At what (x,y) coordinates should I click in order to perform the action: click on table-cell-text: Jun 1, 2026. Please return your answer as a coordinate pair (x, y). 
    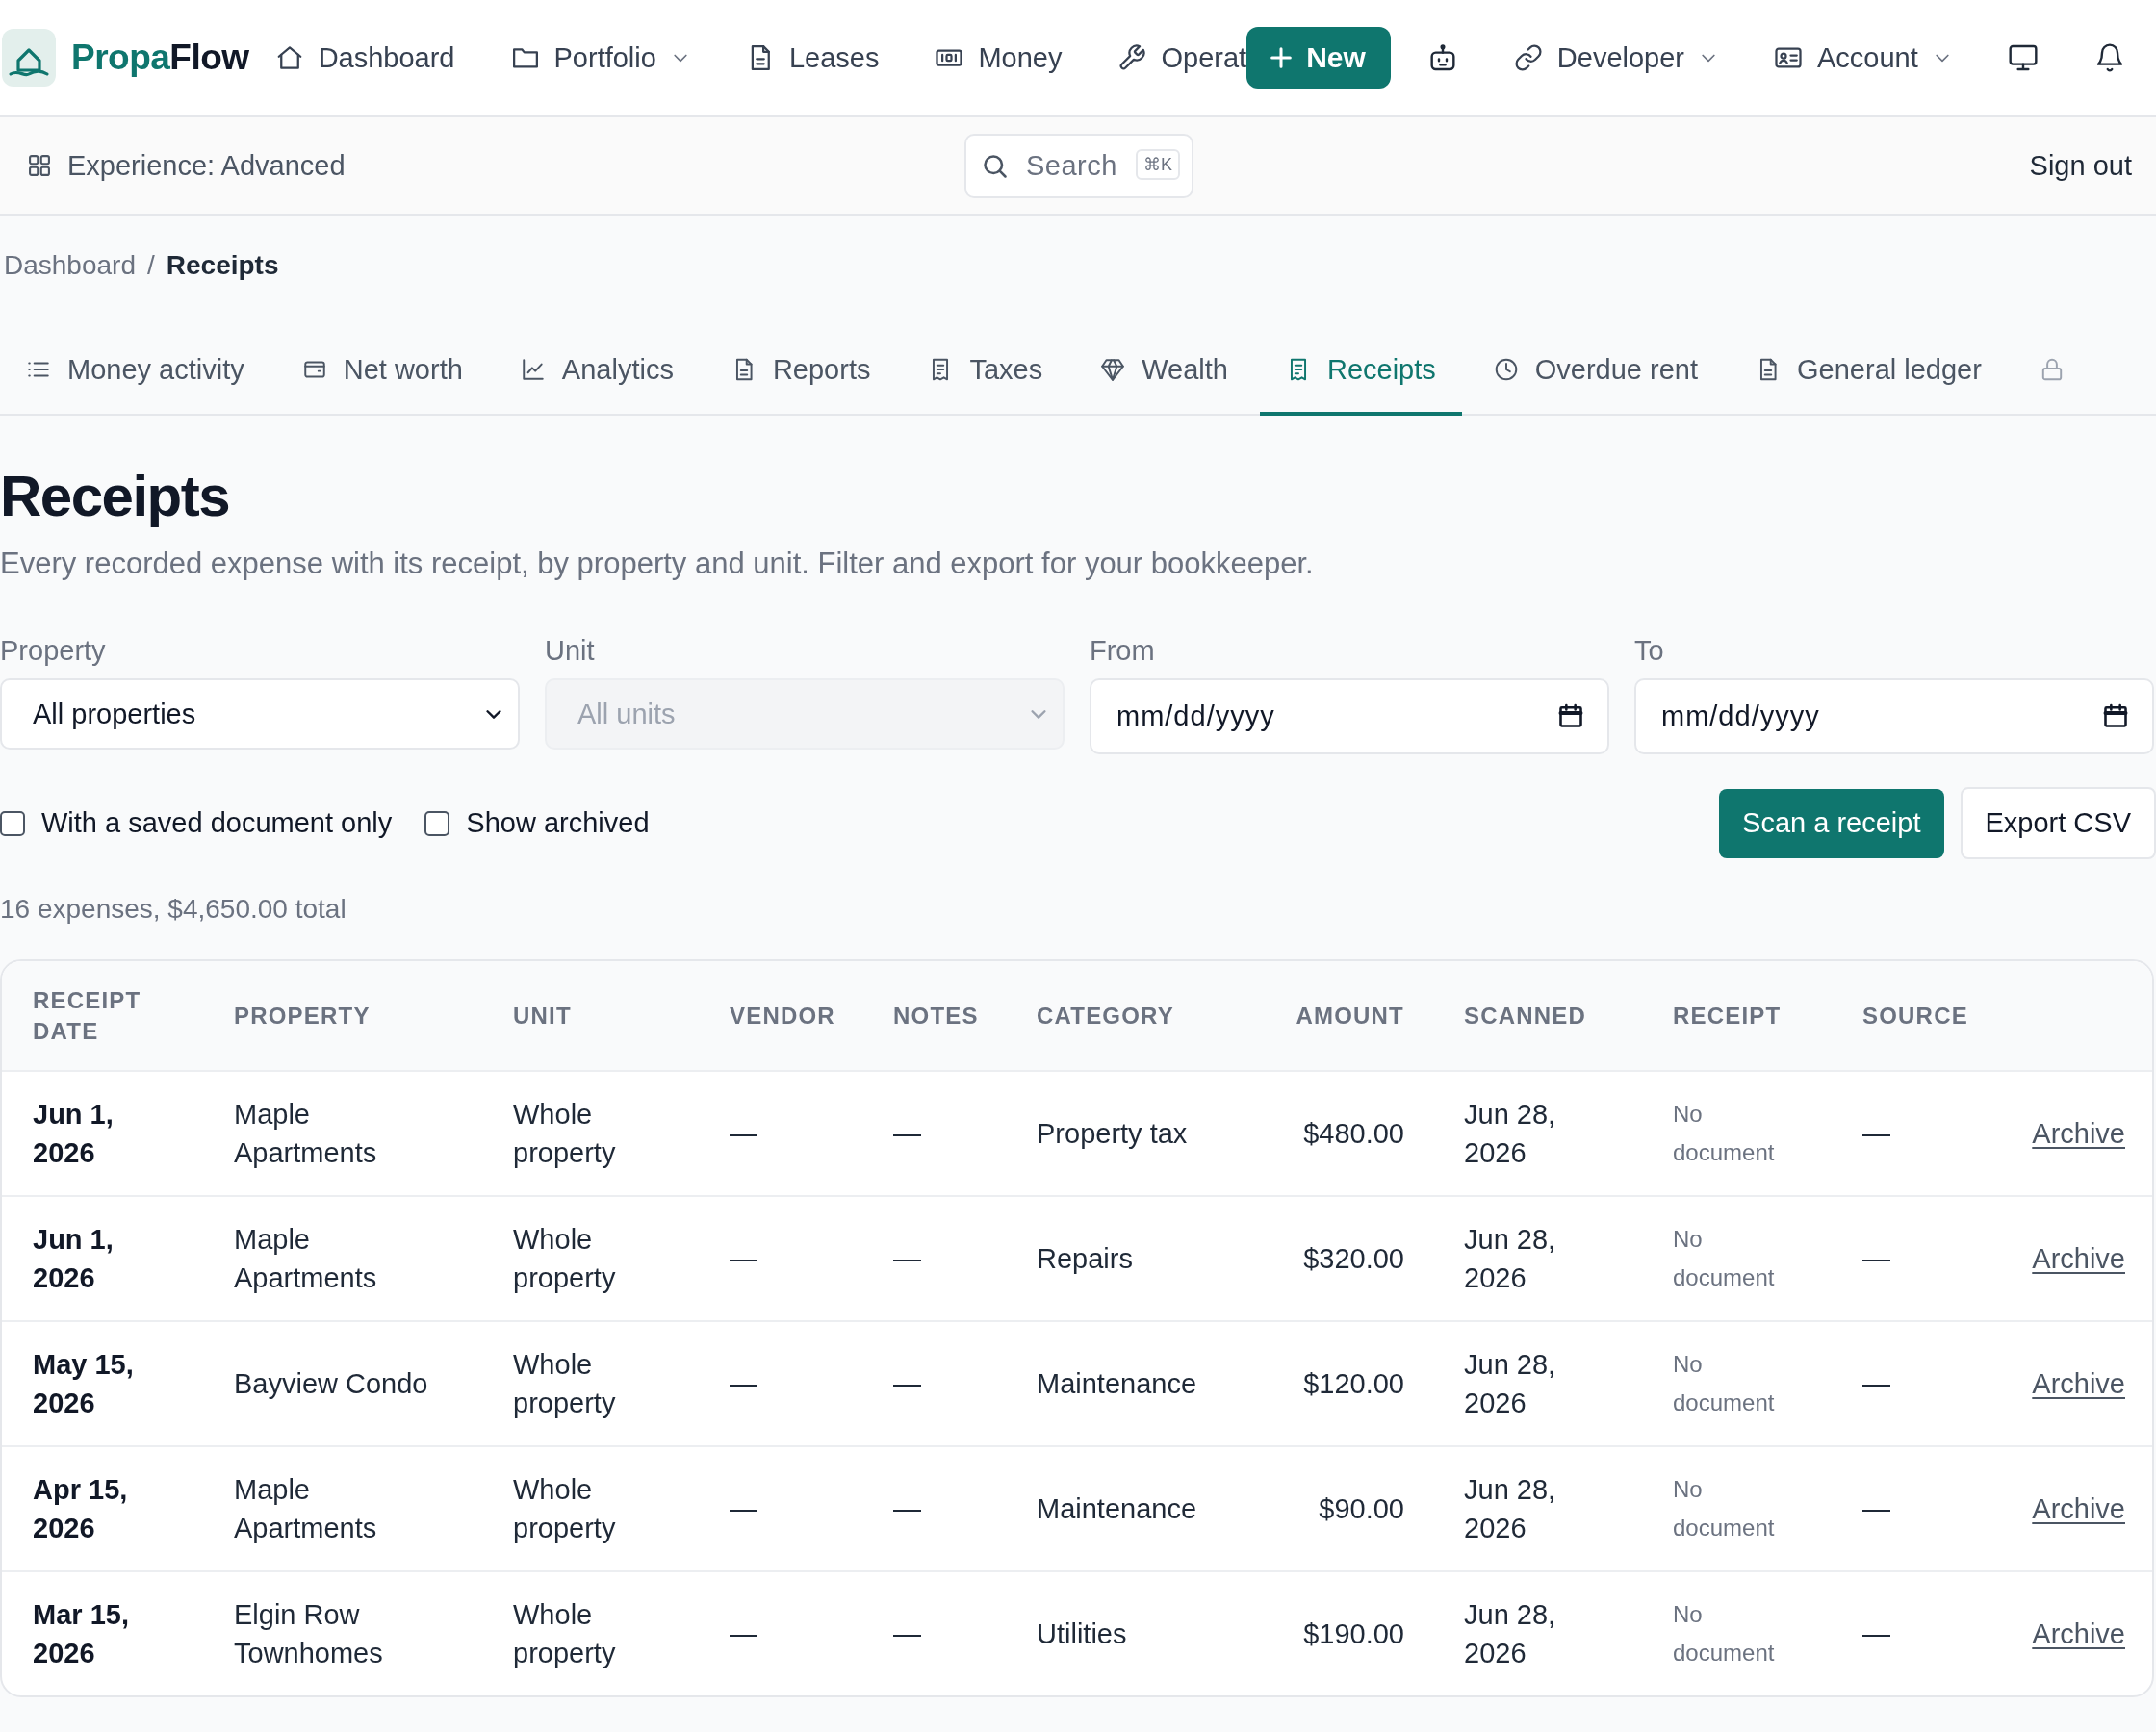
    Looking at the image, I should click on (74, 1259).